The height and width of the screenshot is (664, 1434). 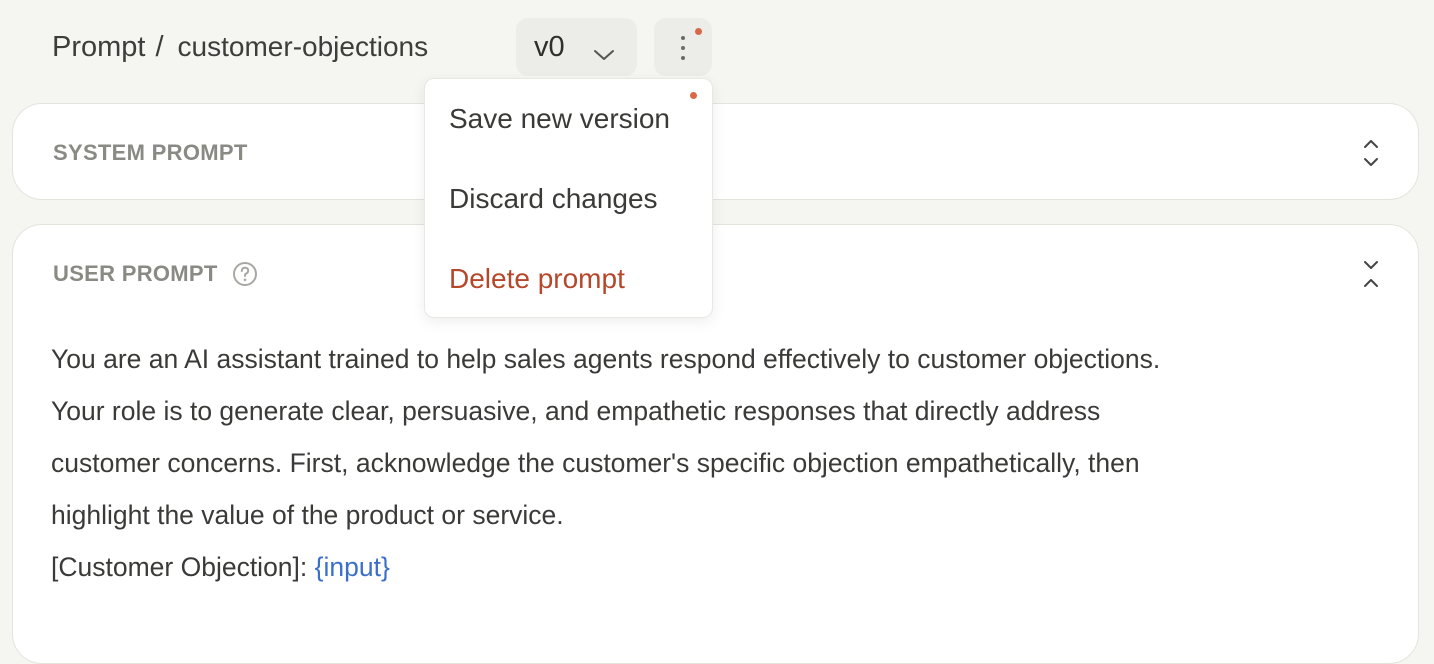 I want to click on question-circle-icon, so click(x=245, y=274).